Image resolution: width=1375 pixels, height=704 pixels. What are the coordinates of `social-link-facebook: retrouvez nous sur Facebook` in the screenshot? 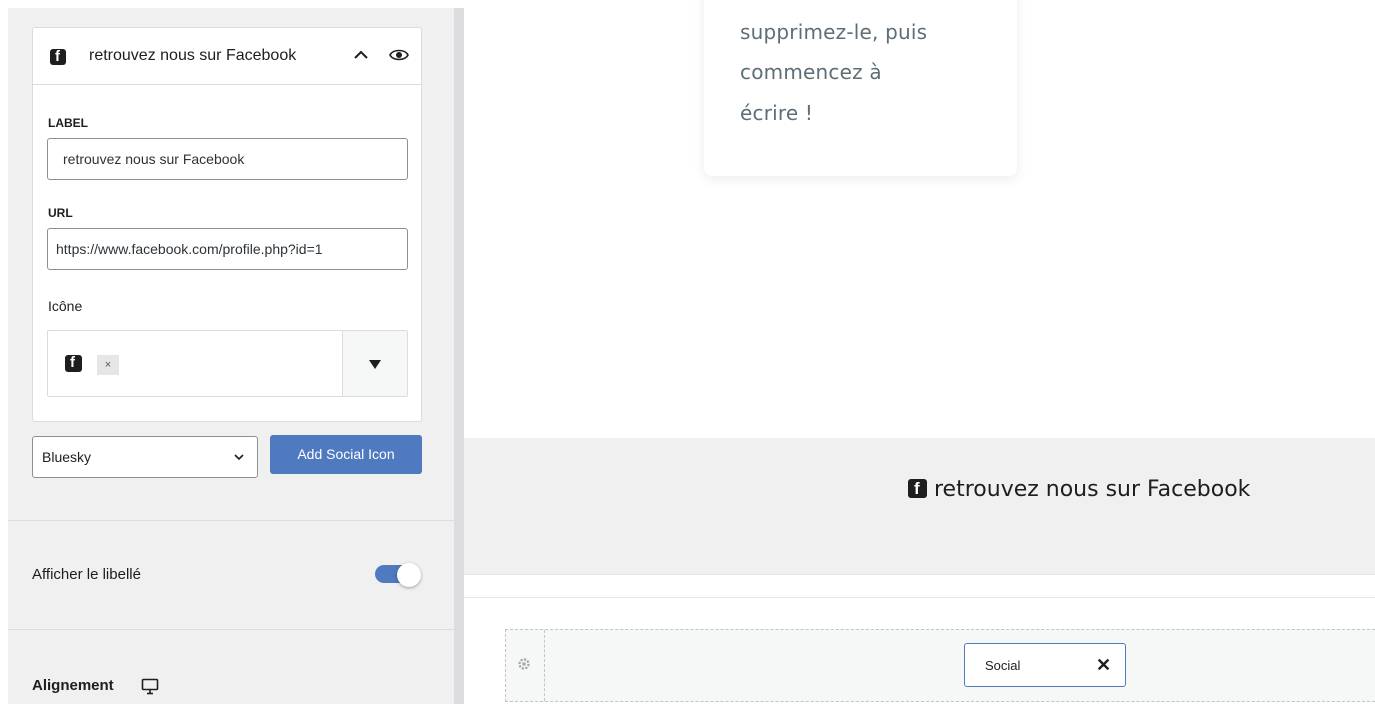 It's located at (1079, 489).